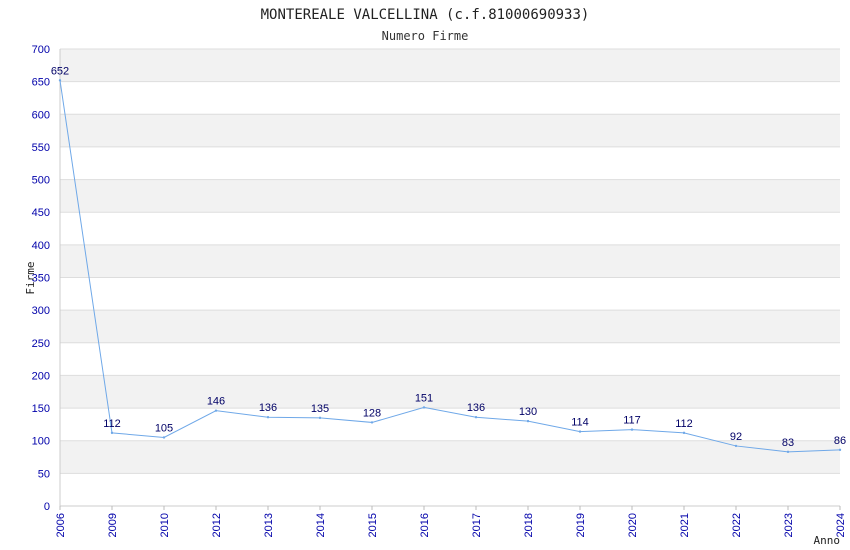 The height and width of the screenshot is (550, 850). Describe the element at coordinates (47, 507) in the screenshot. I see `y-tick-label: 0` at that location.